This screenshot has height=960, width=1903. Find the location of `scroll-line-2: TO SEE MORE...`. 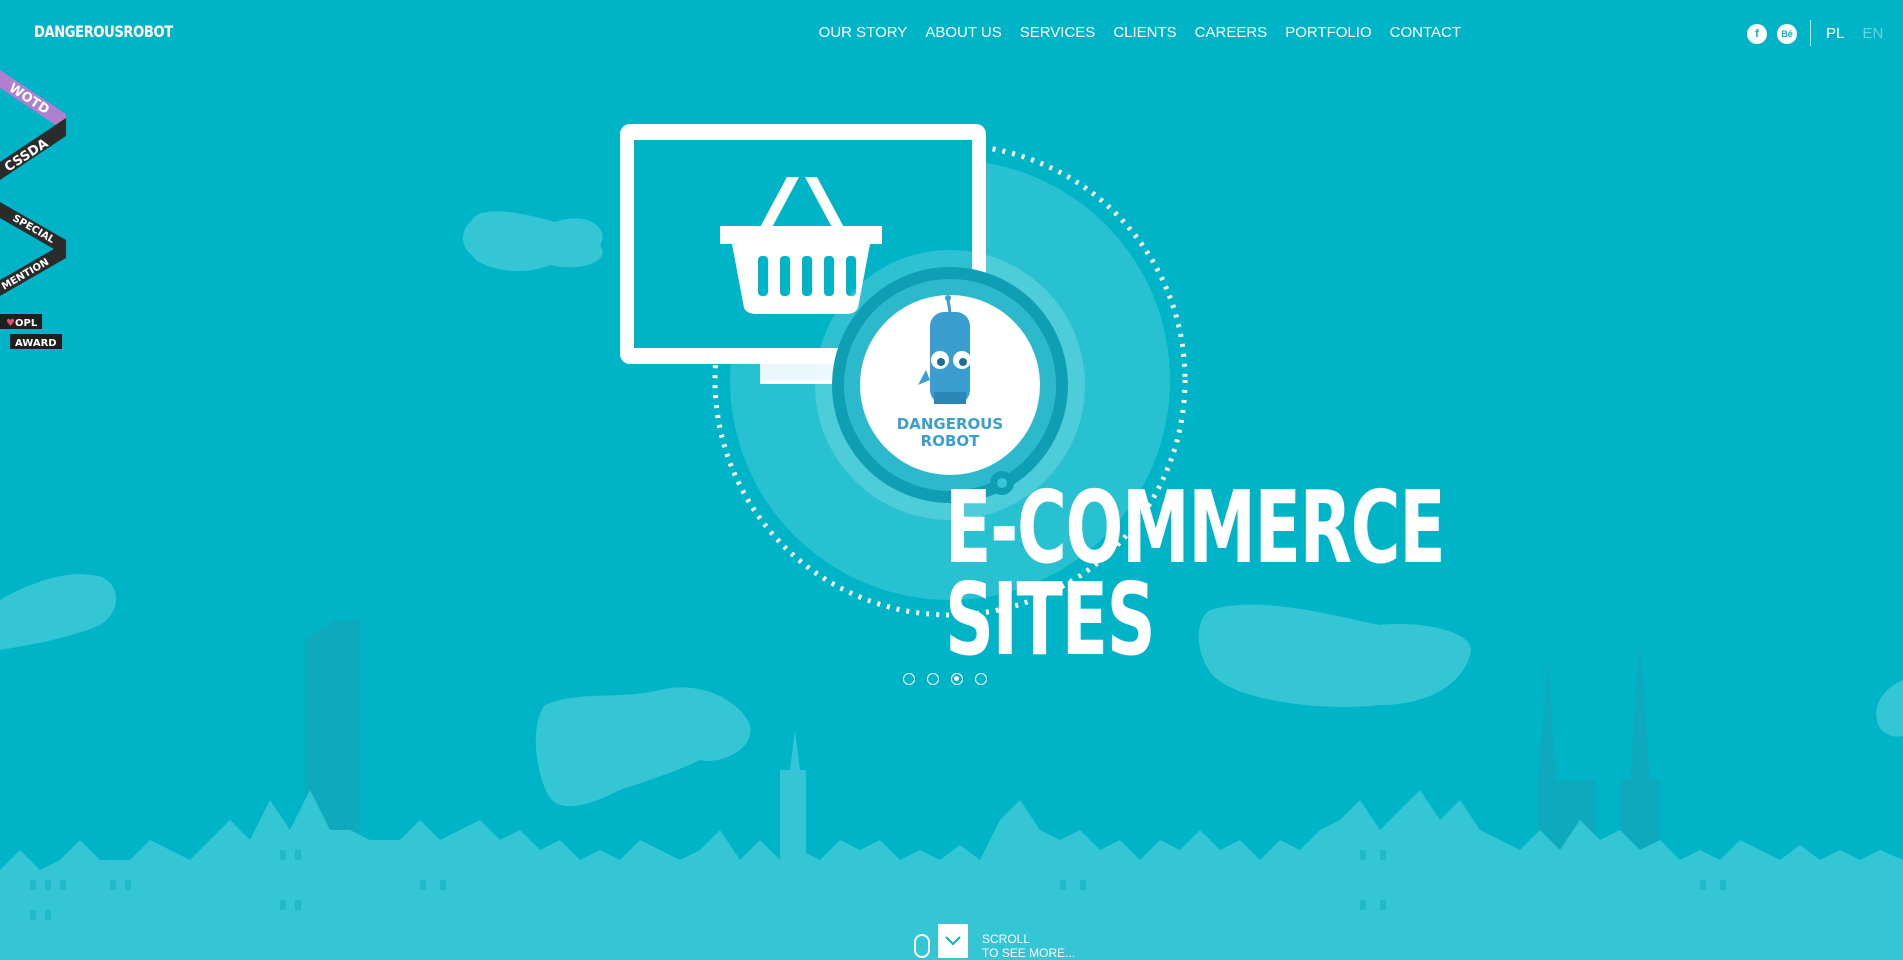

scroll-line-2: TO SEE MORE... is located at coordinates (1029, 953).